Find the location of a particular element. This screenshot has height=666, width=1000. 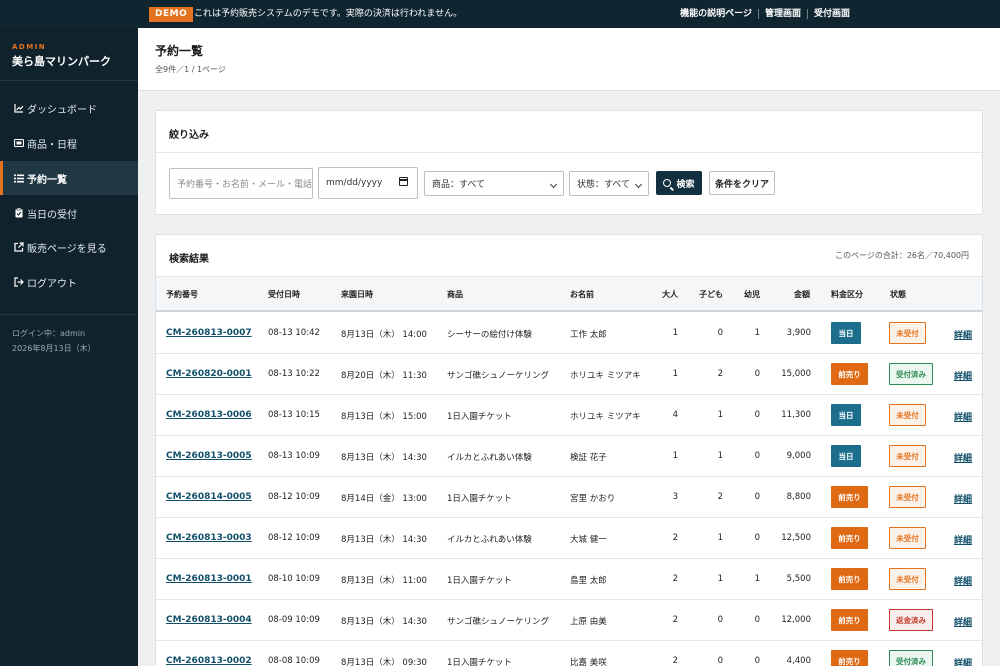

column-header: お名前 is located at coordinates (582, 294).